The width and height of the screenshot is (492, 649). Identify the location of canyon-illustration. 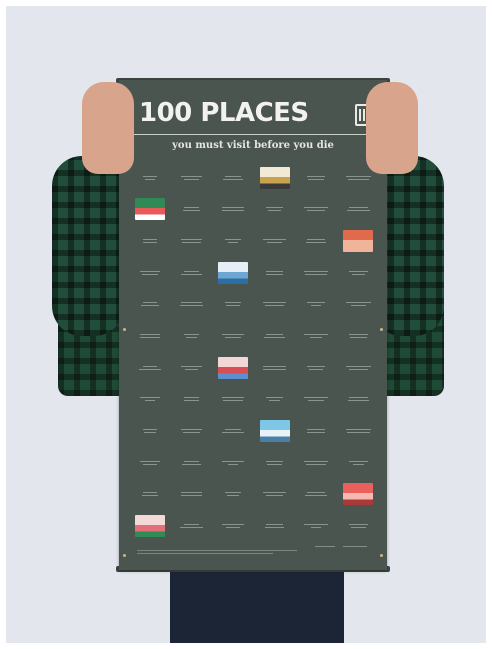
(149, 526).